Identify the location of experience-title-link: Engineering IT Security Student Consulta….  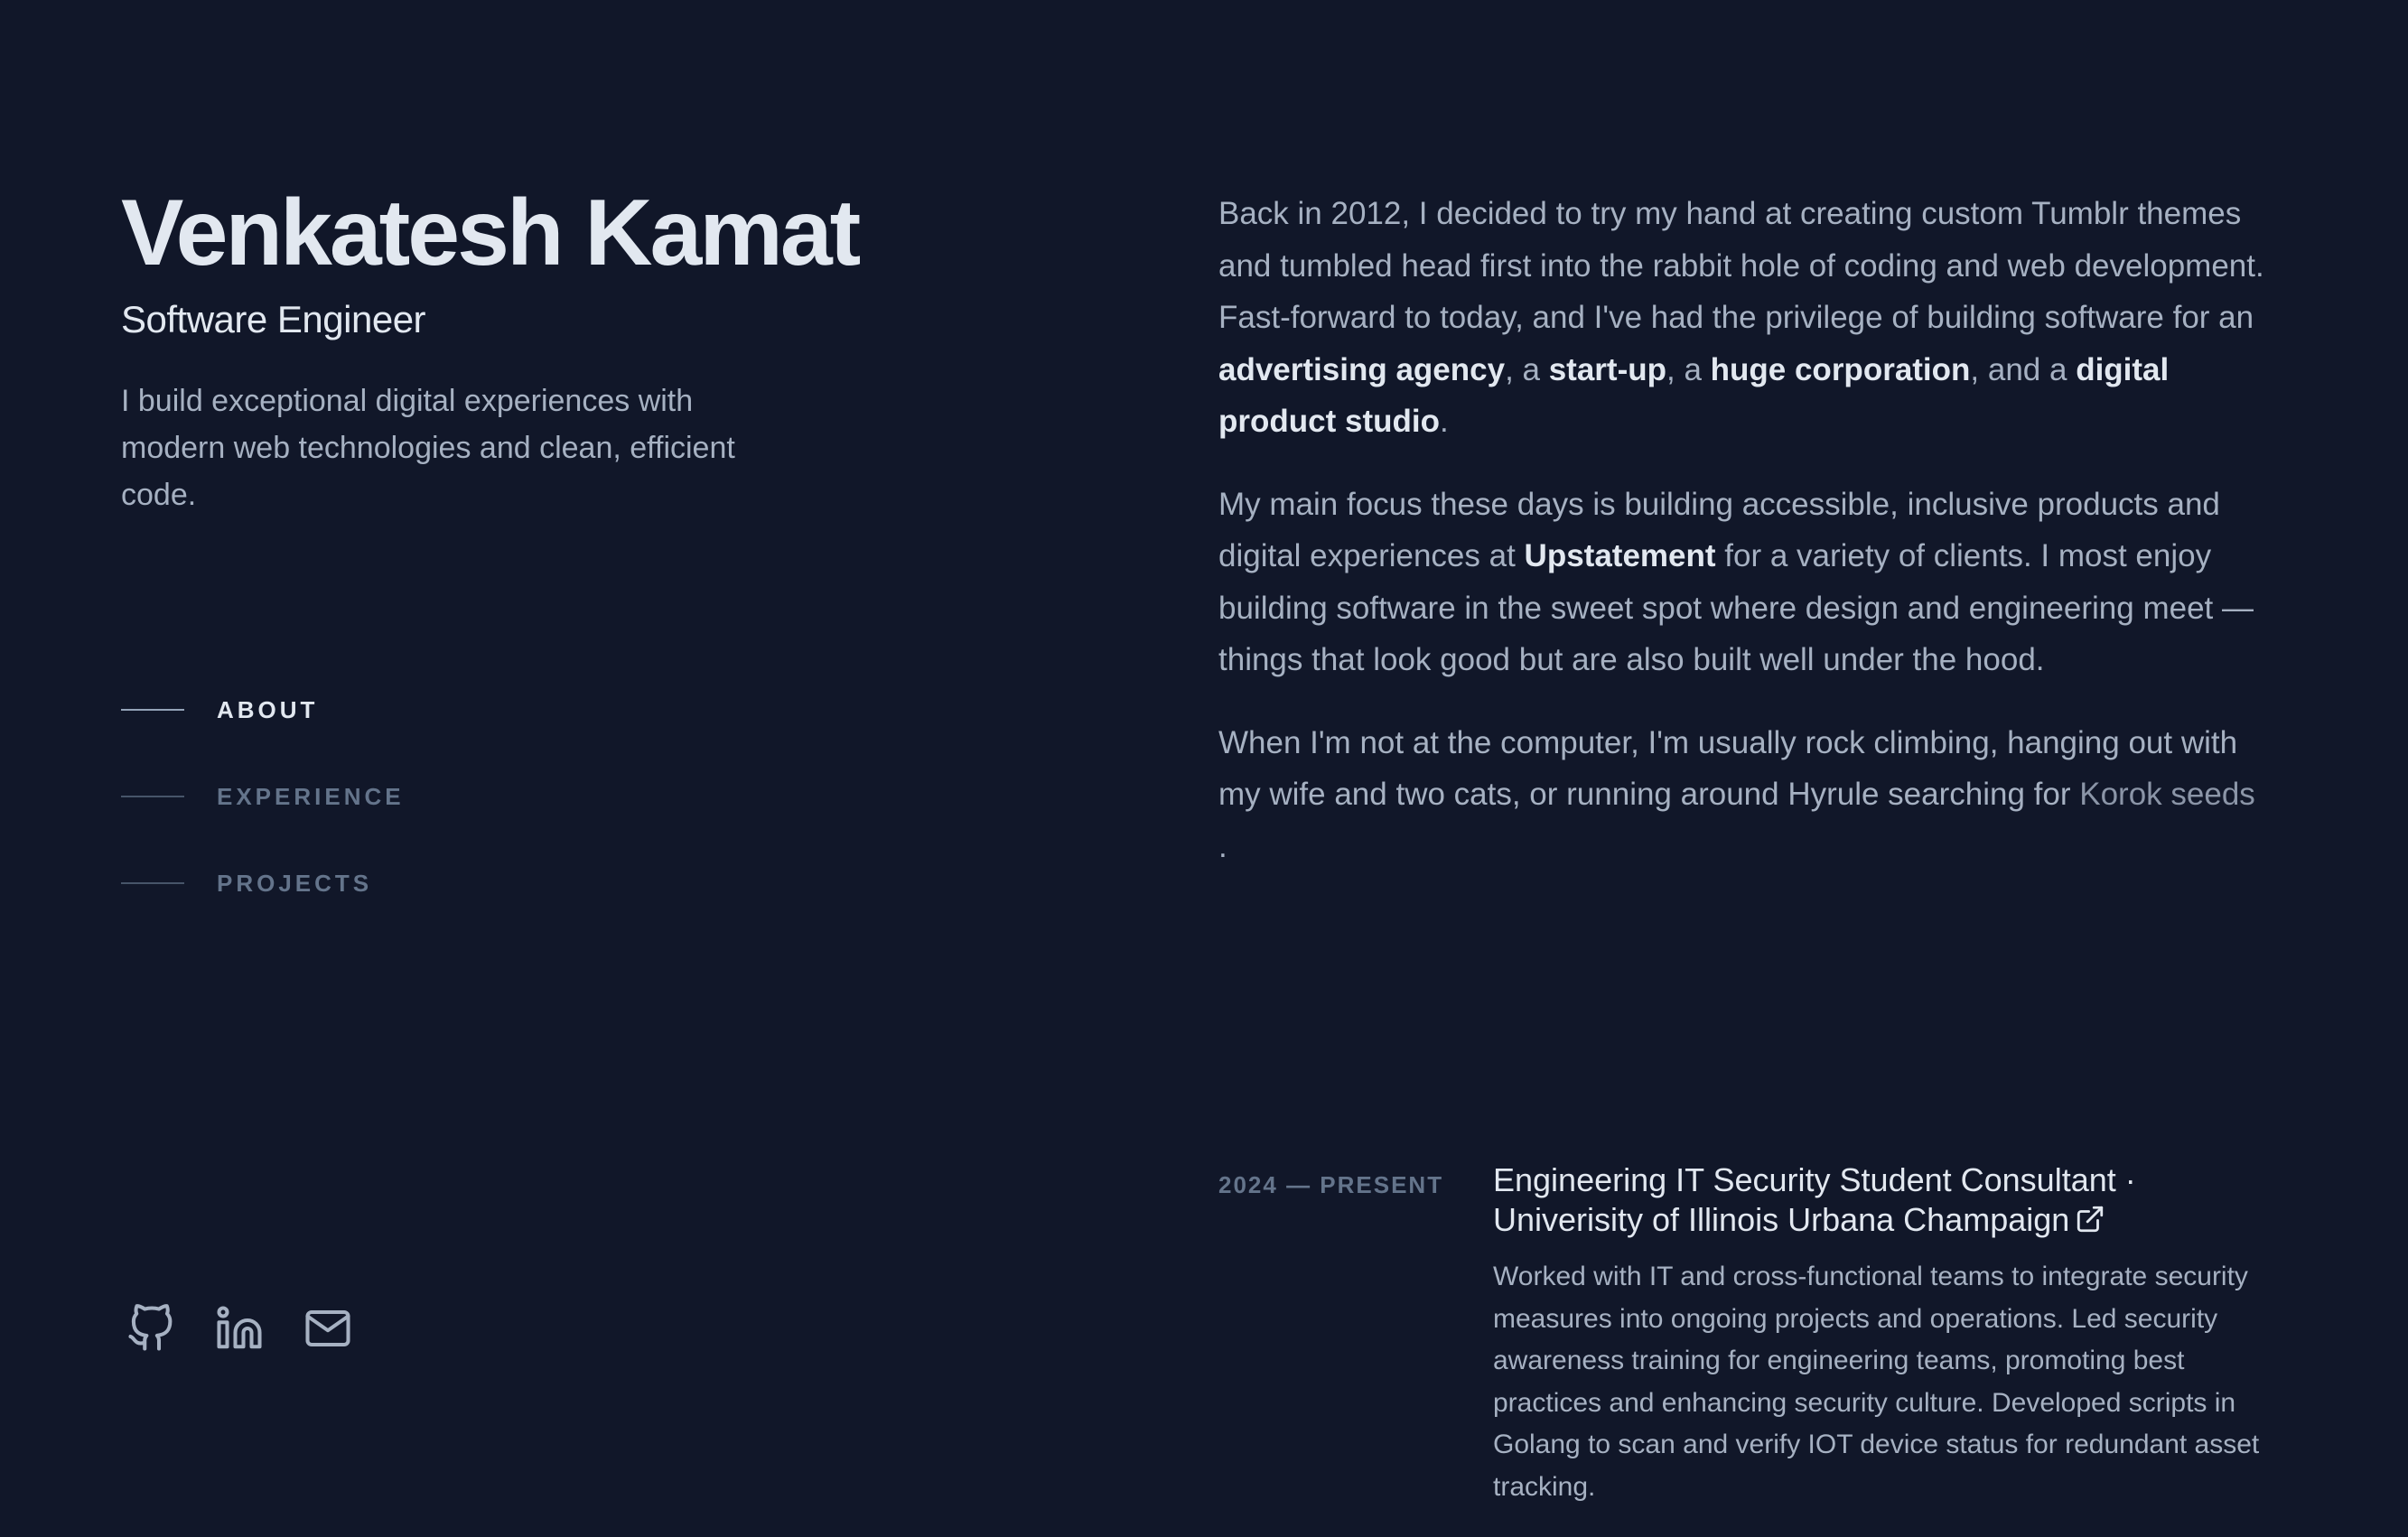
(1888, 1200).